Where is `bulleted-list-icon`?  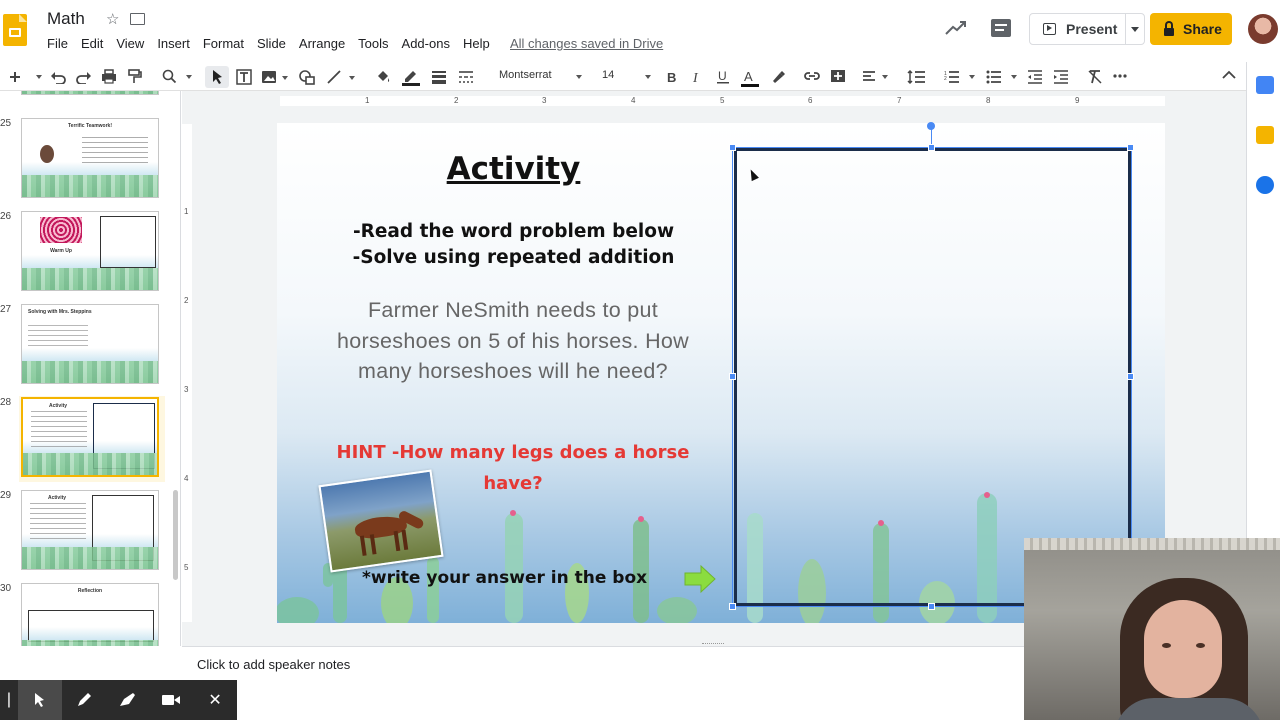
bulleted-list-icon is located at coordinates (1003, 77).